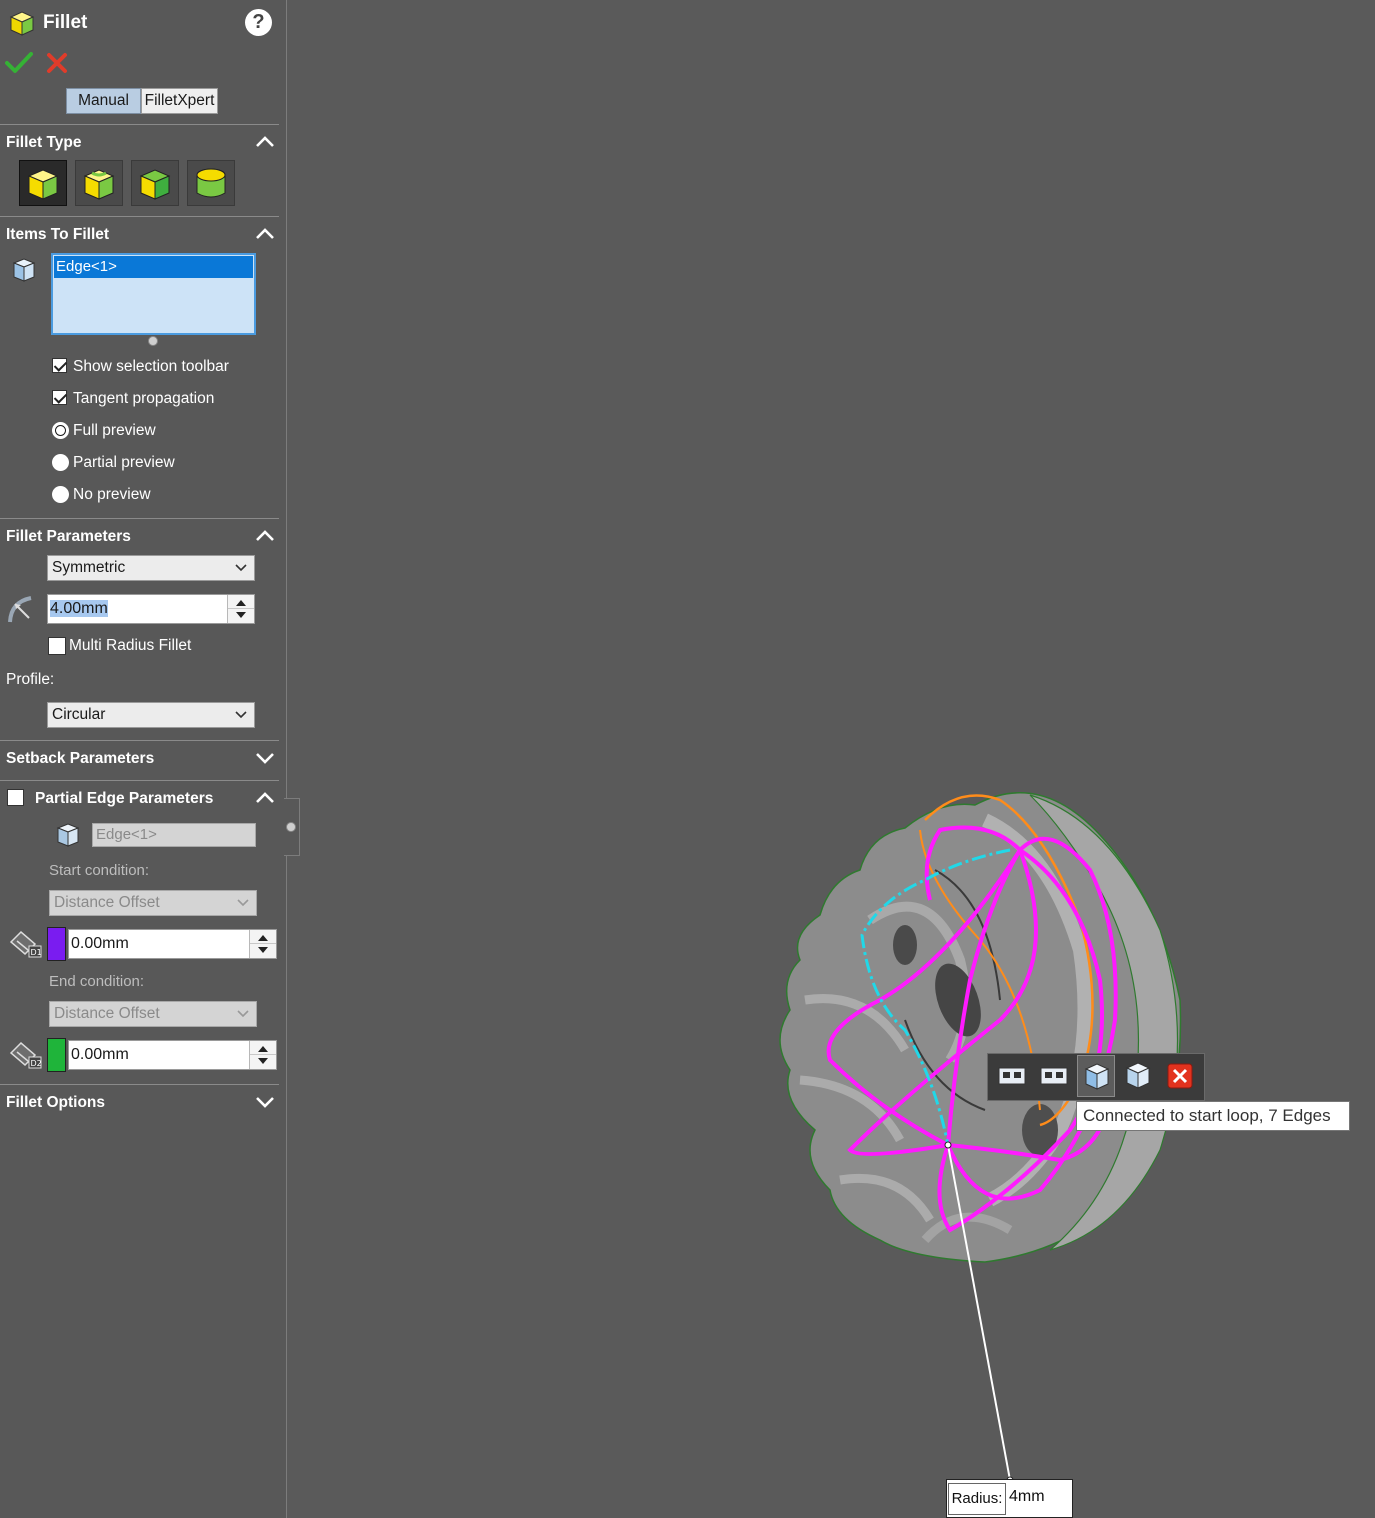 This screenshot has height=1518, width=1375. I want to click on start-condition-select: Distance Offset, so click(153, 903).